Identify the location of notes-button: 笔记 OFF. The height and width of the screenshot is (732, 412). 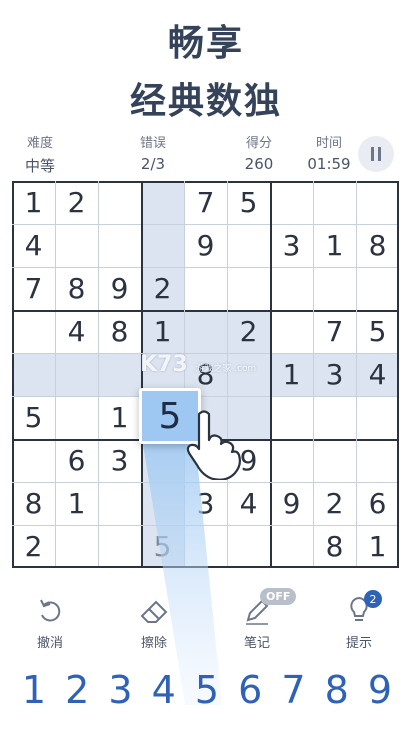
(259, 619).